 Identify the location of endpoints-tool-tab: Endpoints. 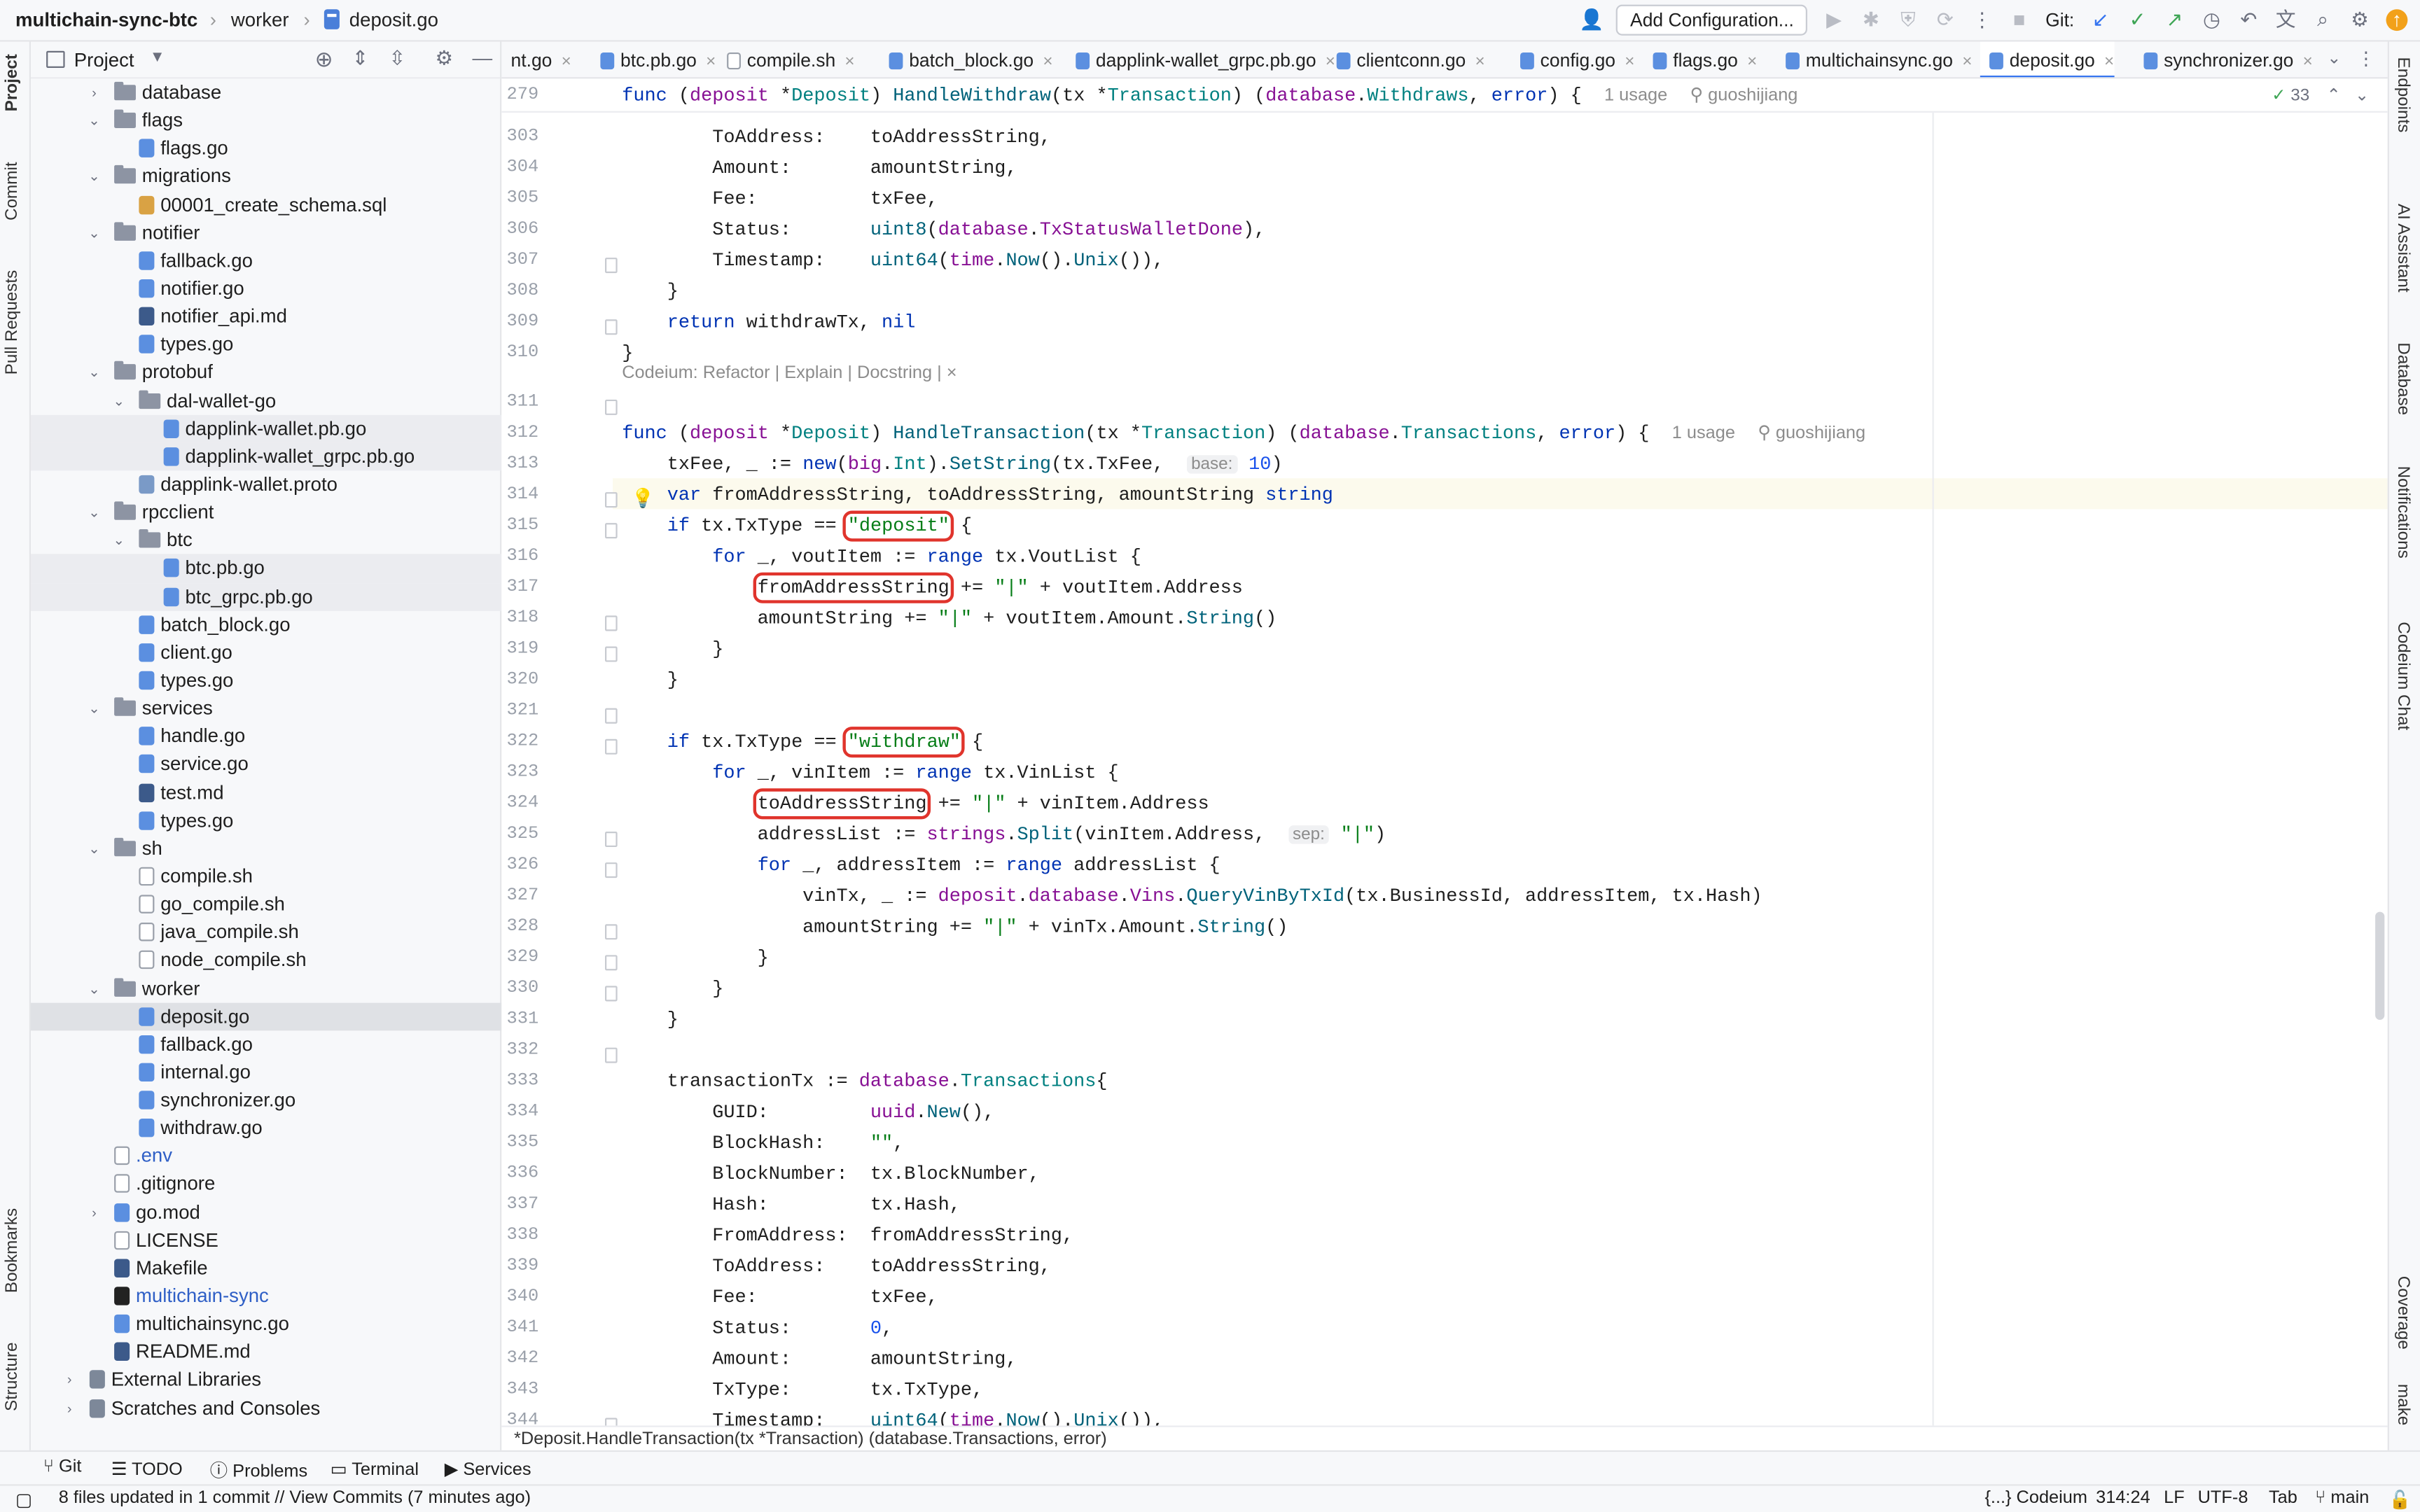
(2403, 95).